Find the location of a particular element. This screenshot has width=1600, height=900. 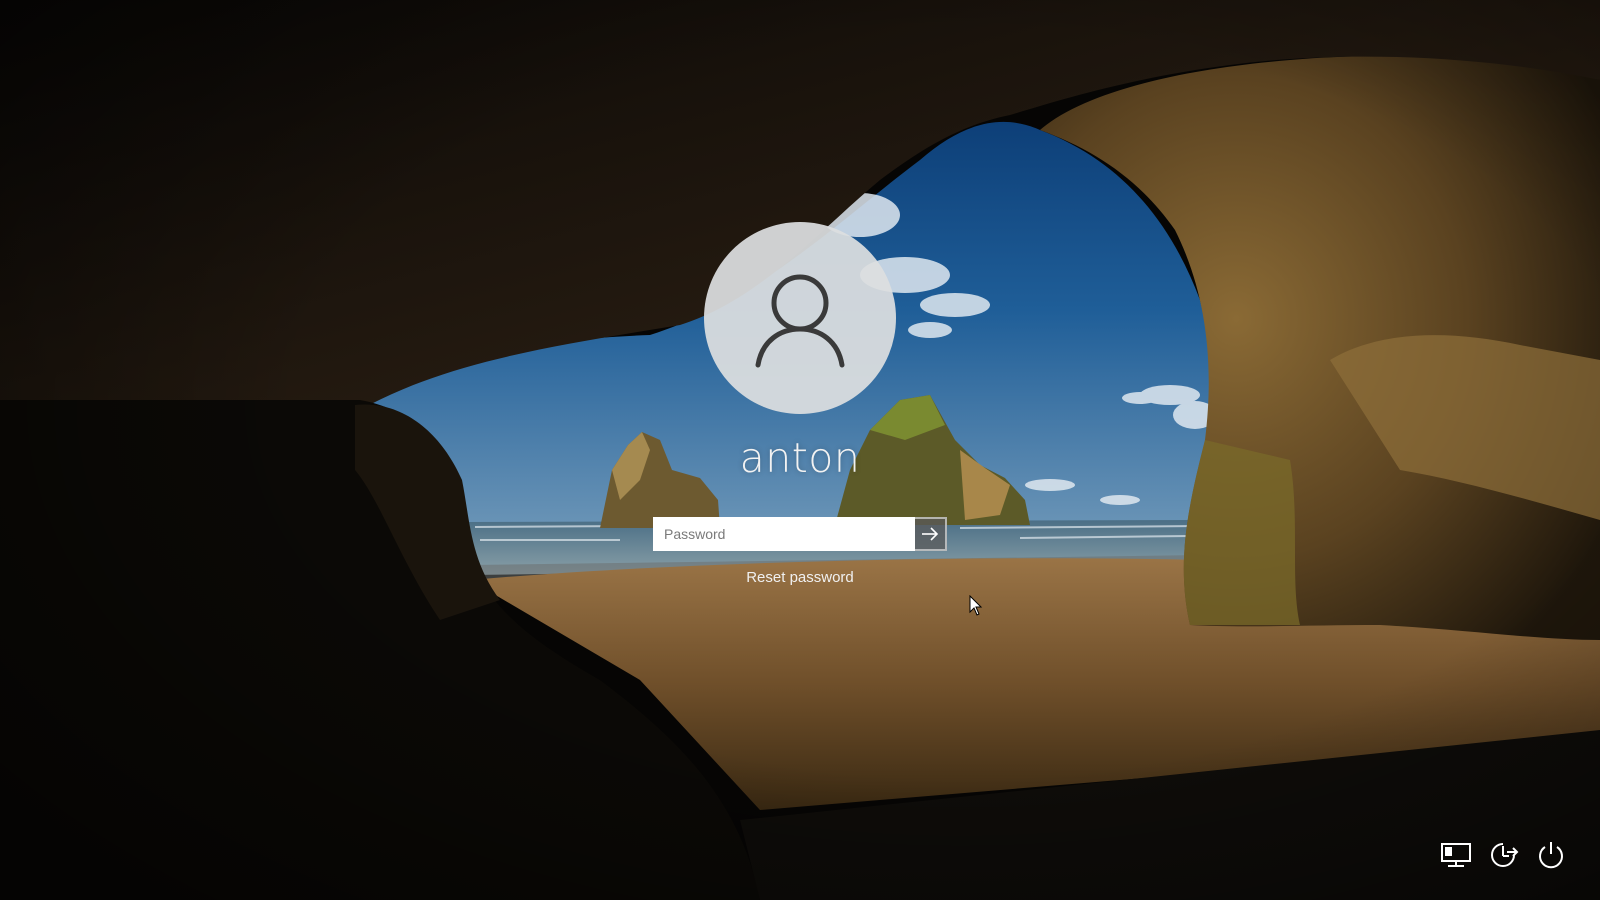

network-icon is located at coordinates (1456, 855).